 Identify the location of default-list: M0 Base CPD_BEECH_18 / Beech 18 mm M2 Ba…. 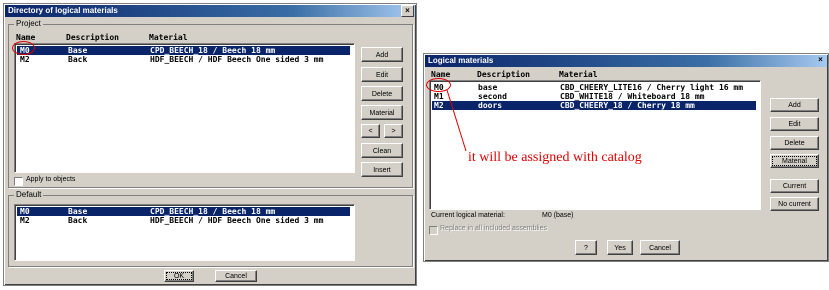
(184, 232).